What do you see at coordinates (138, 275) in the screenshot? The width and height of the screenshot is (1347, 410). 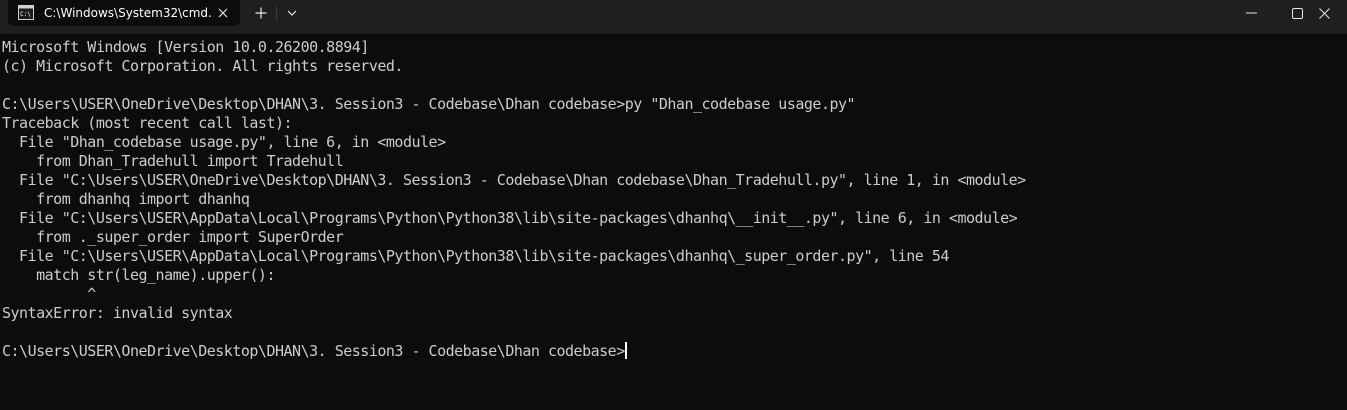 I see `console-line: match str(leg_name).upper():` at bounding box center [138, 275].